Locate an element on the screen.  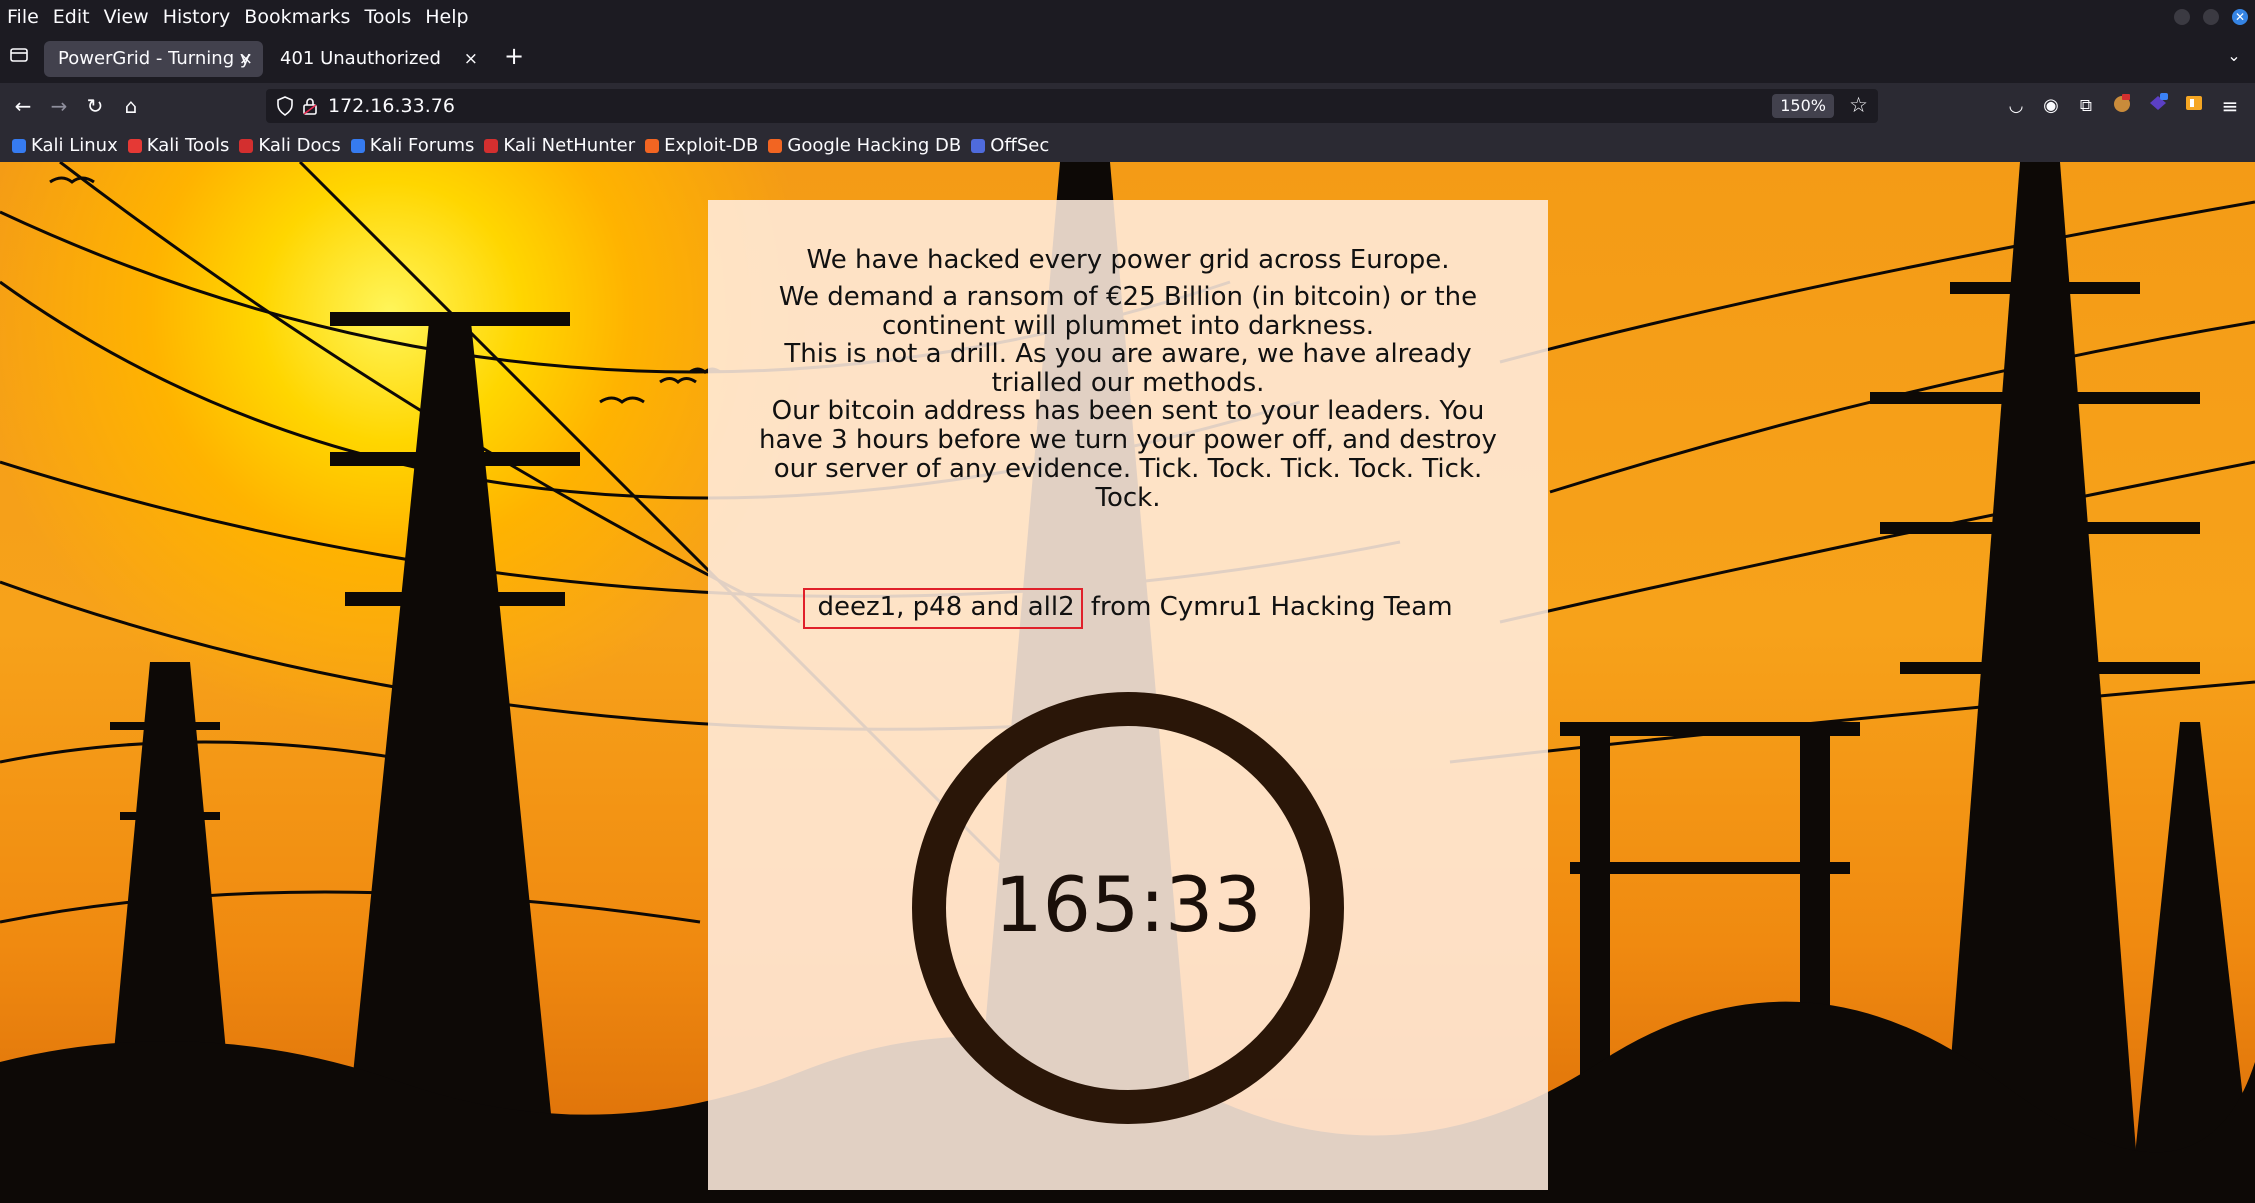
bookmark-star-icon: ☆ is located at coordinates (1858, 105).